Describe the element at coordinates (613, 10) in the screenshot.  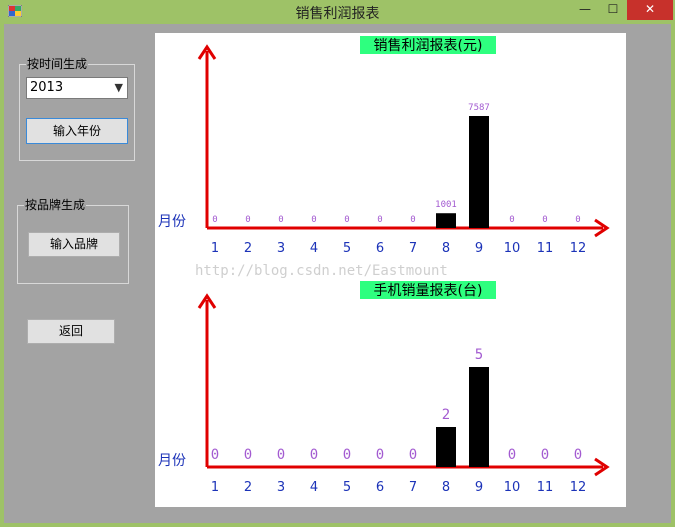
I see `maximize-button: ☐` at that location.